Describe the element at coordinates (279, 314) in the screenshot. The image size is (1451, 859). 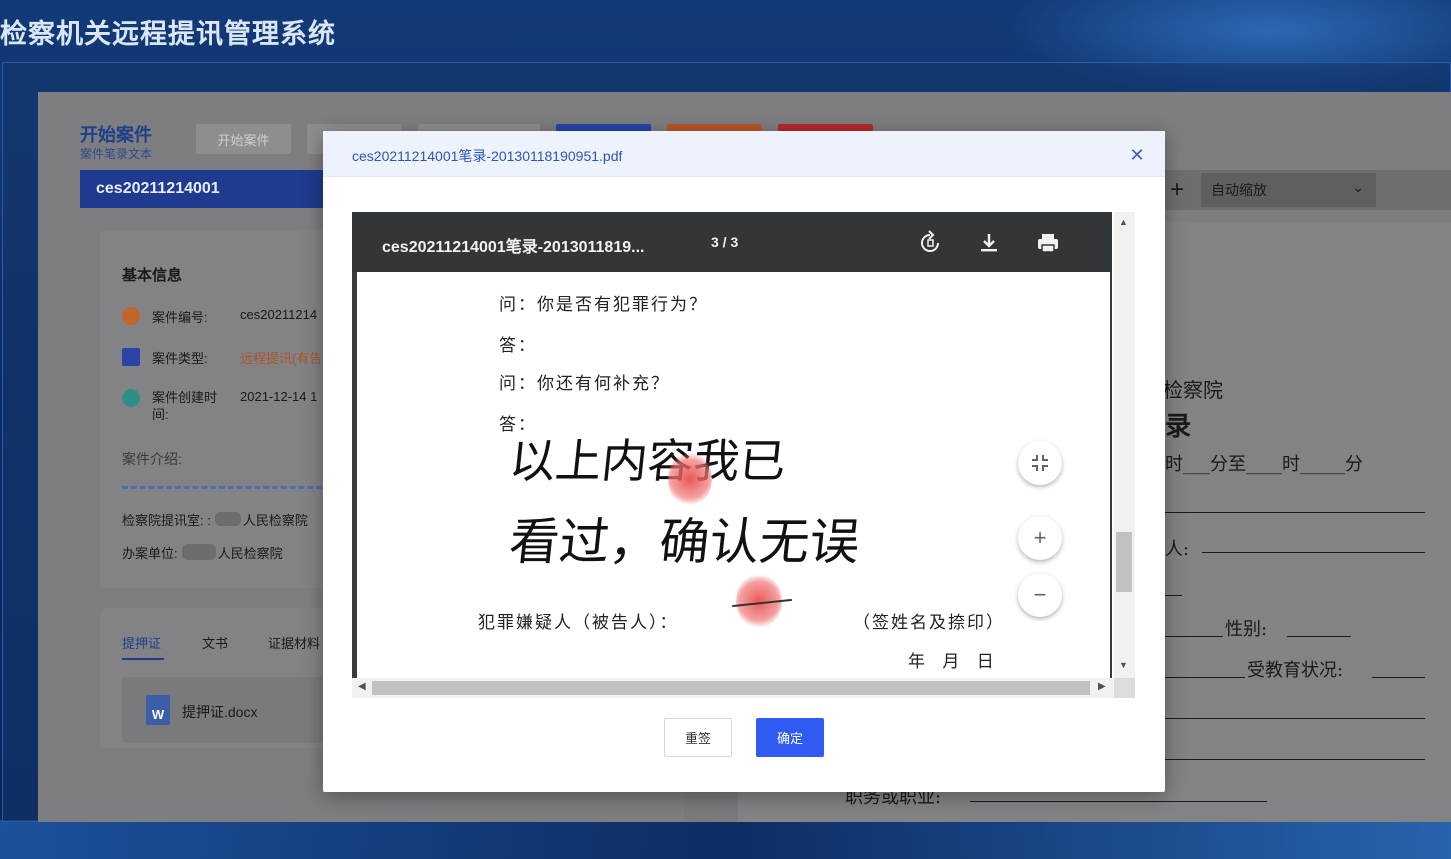
I see `case-number-value: ces20211214` at that location.